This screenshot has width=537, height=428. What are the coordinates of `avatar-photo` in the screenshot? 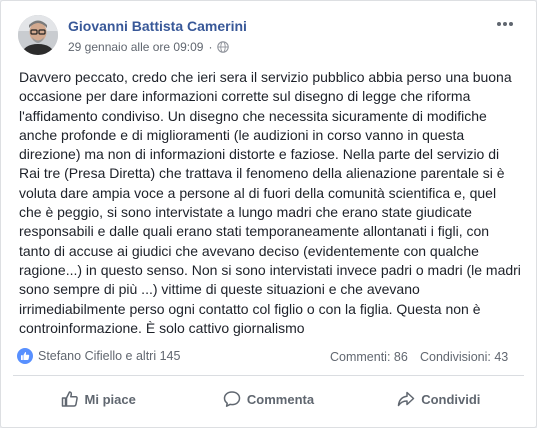 It's located at (38, 35).